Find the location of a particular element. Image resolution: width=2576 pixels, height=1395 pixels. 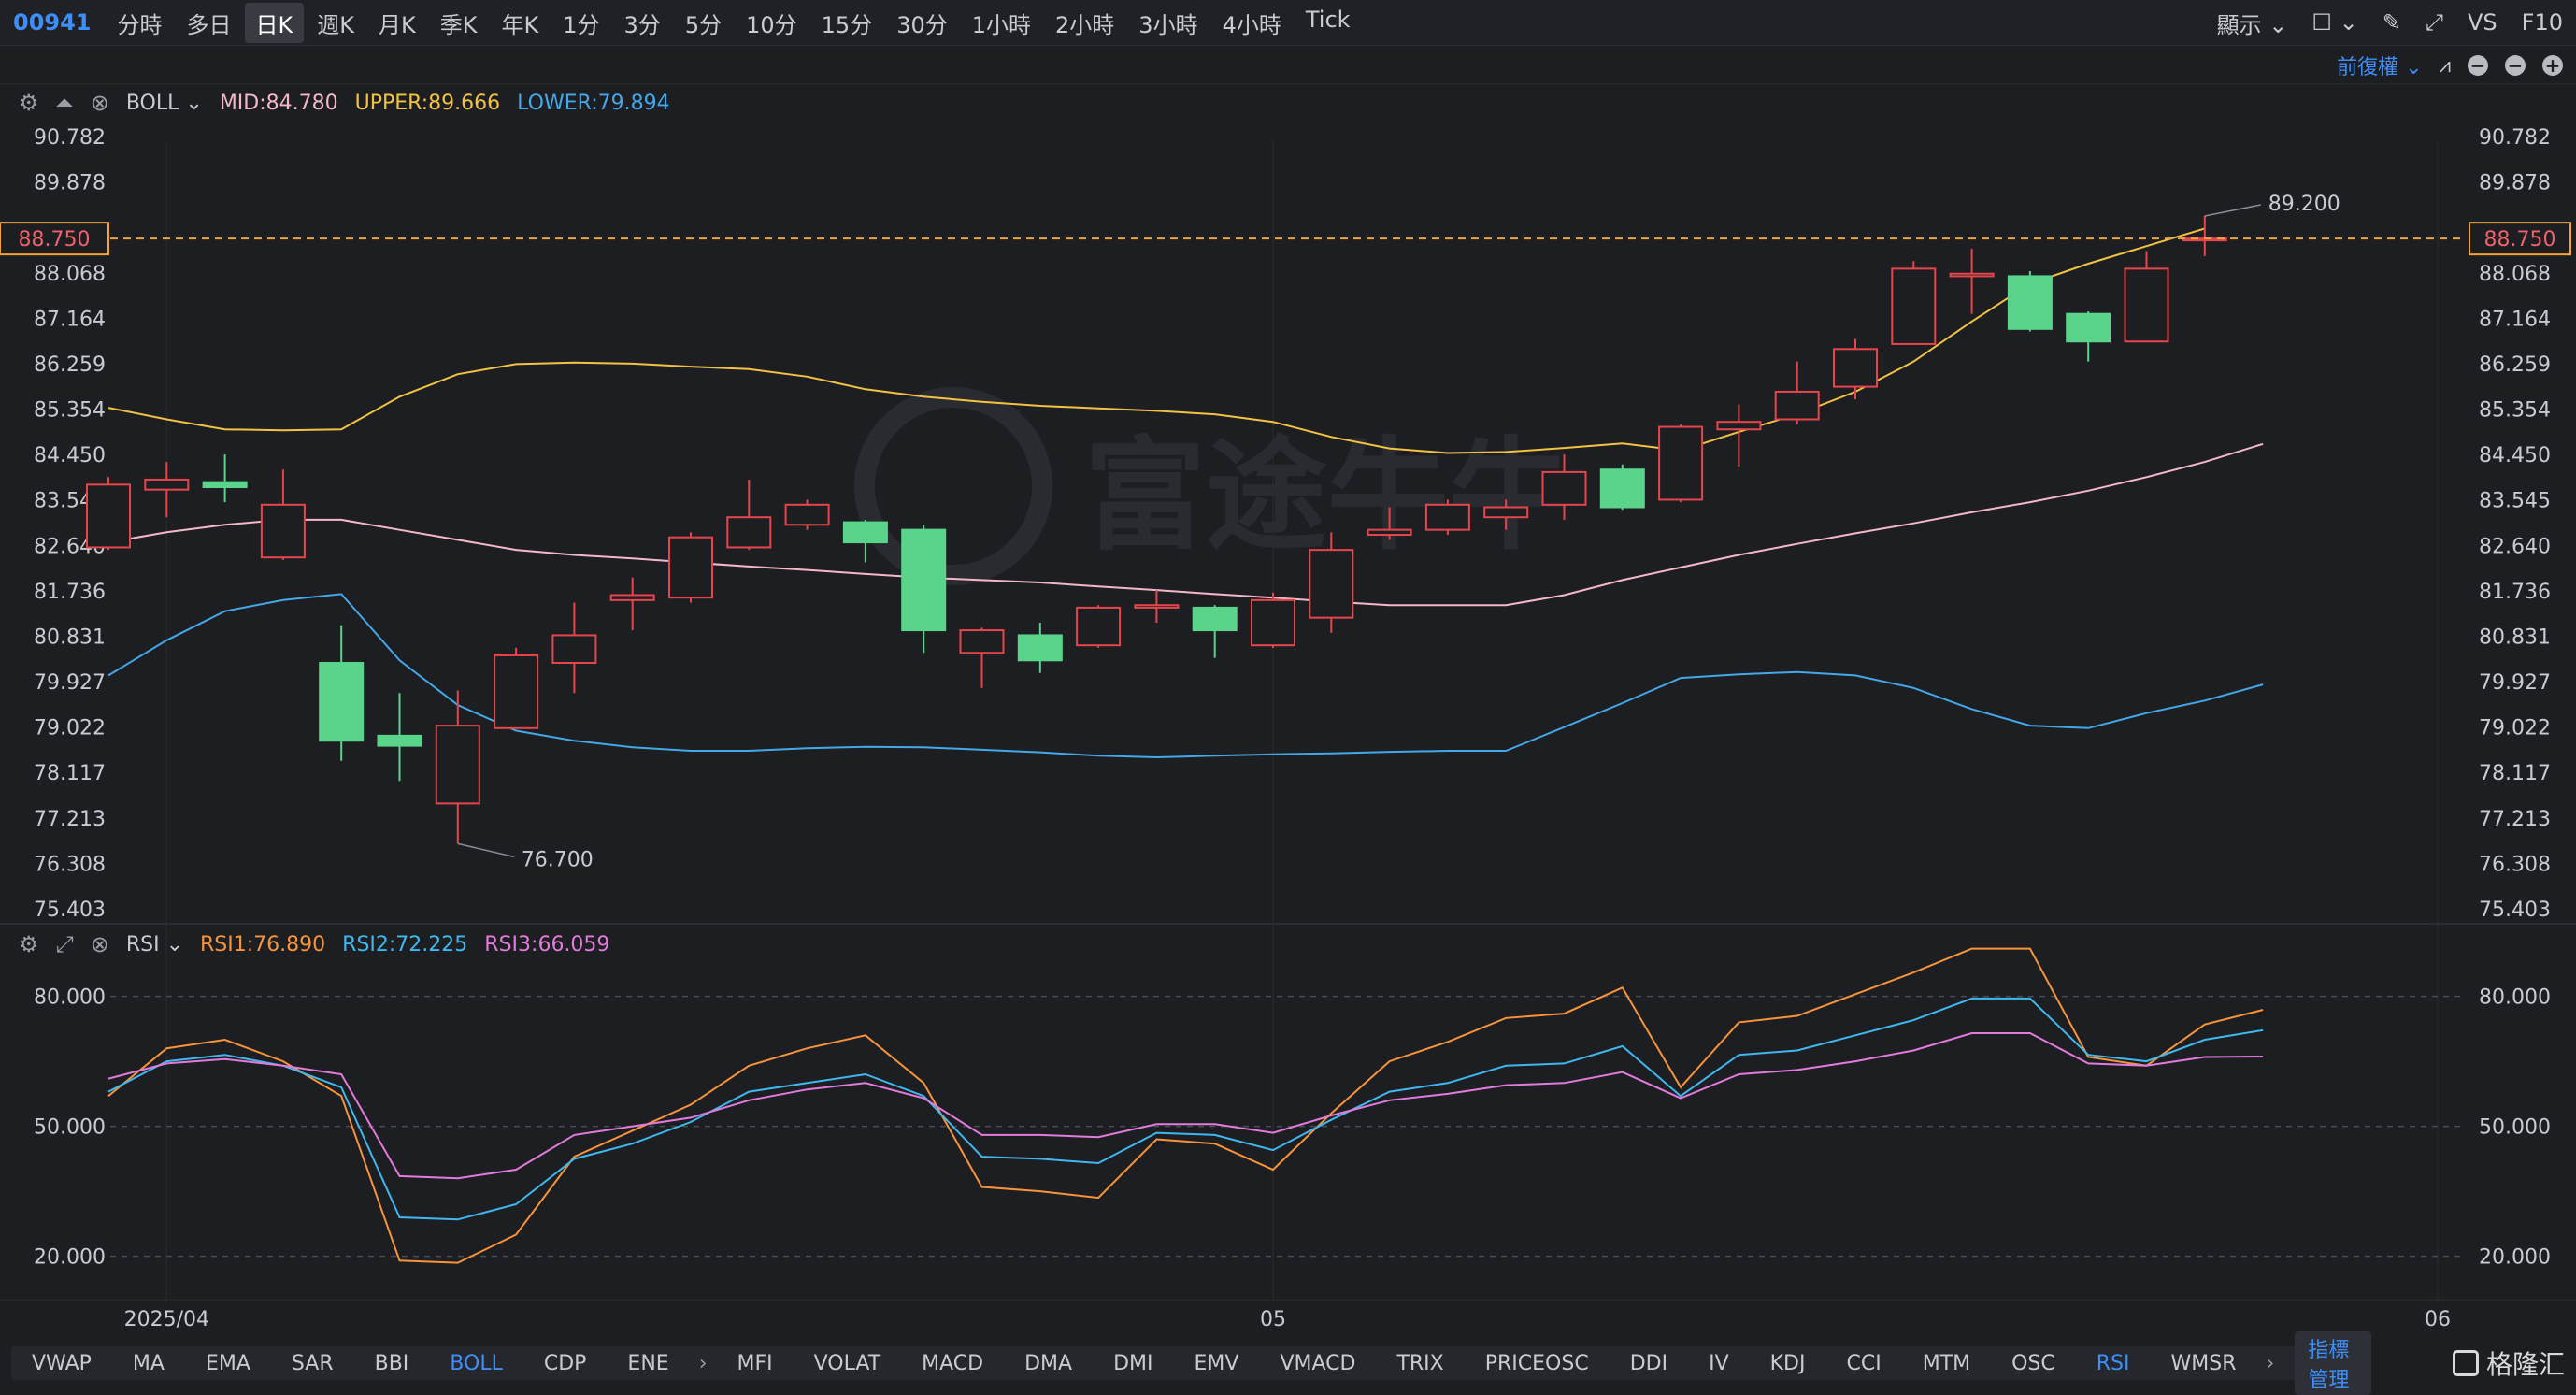

indicator-mtm: MTM is located at coordinates (1946, 1363).